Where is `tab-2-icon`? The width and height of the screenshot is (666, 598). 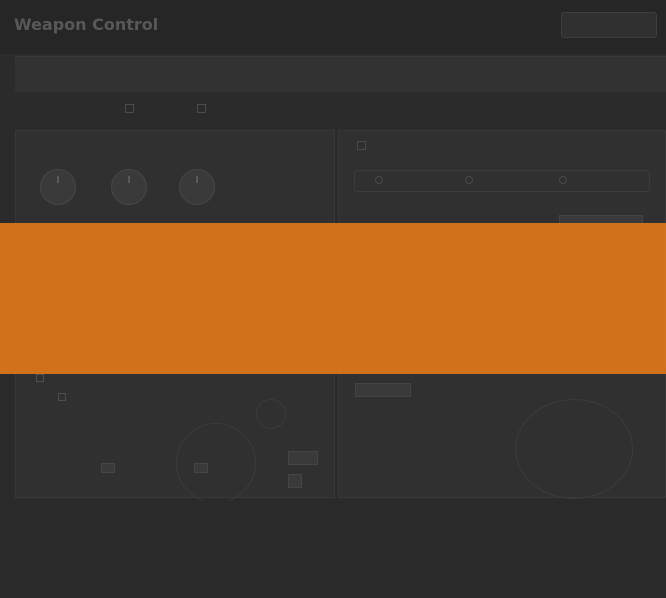
tab-2-icon is located at coordinates (129, 108).